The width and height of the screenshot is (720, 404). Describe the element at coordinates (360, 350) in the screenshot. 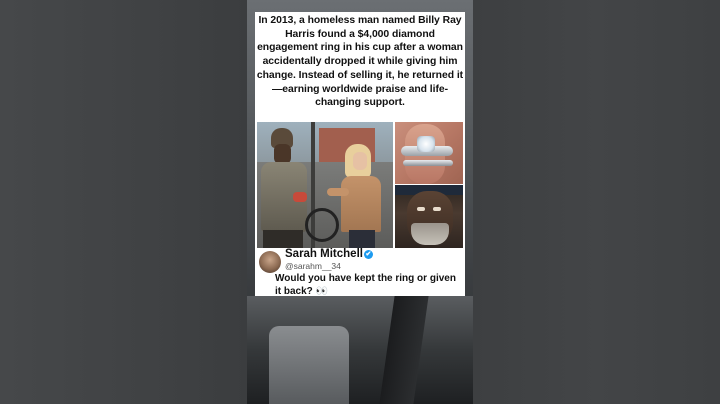

I see `car-interior-footage` at that location.